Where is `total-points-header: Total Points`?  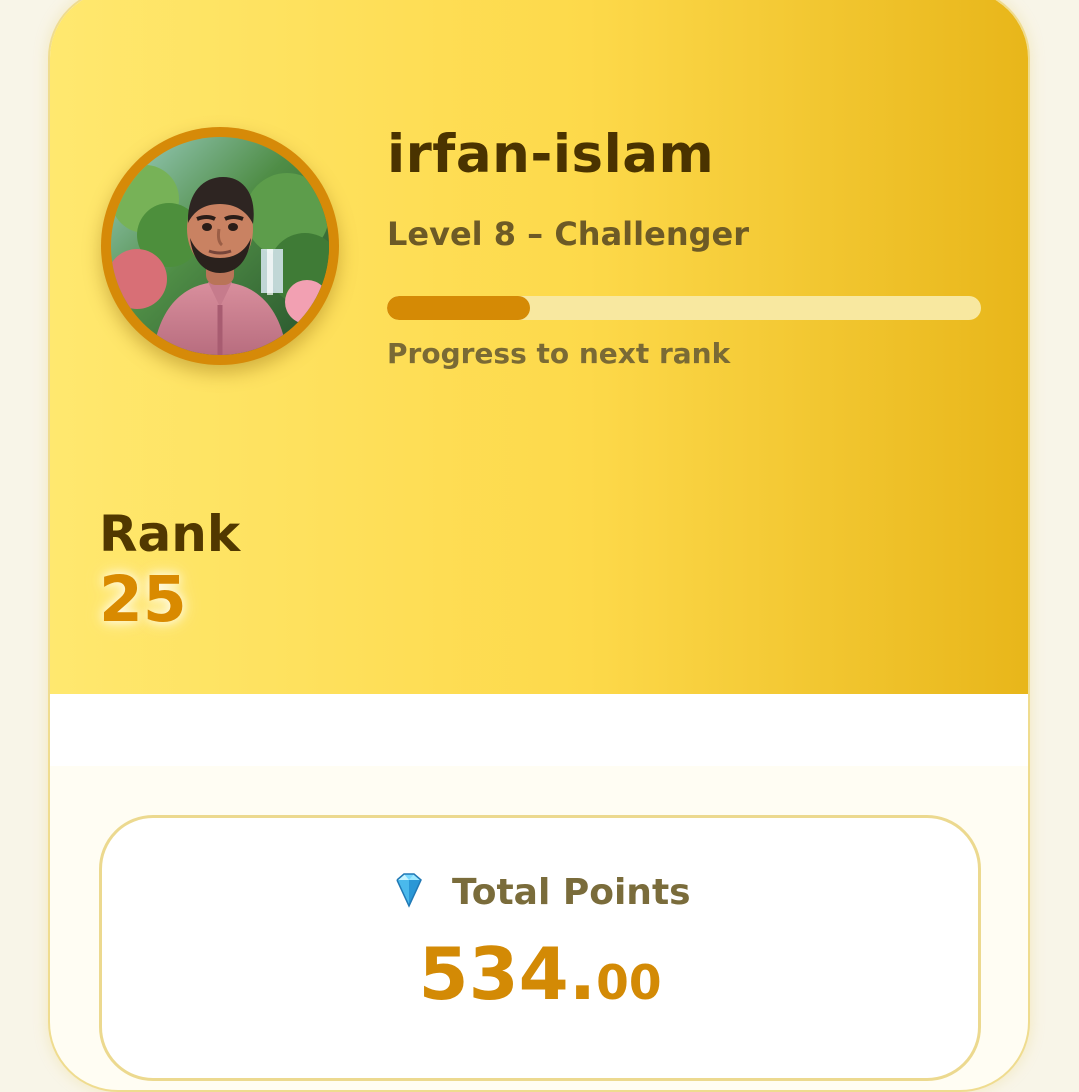 total-points-header: Total Points is located at coordinates (540, 892).